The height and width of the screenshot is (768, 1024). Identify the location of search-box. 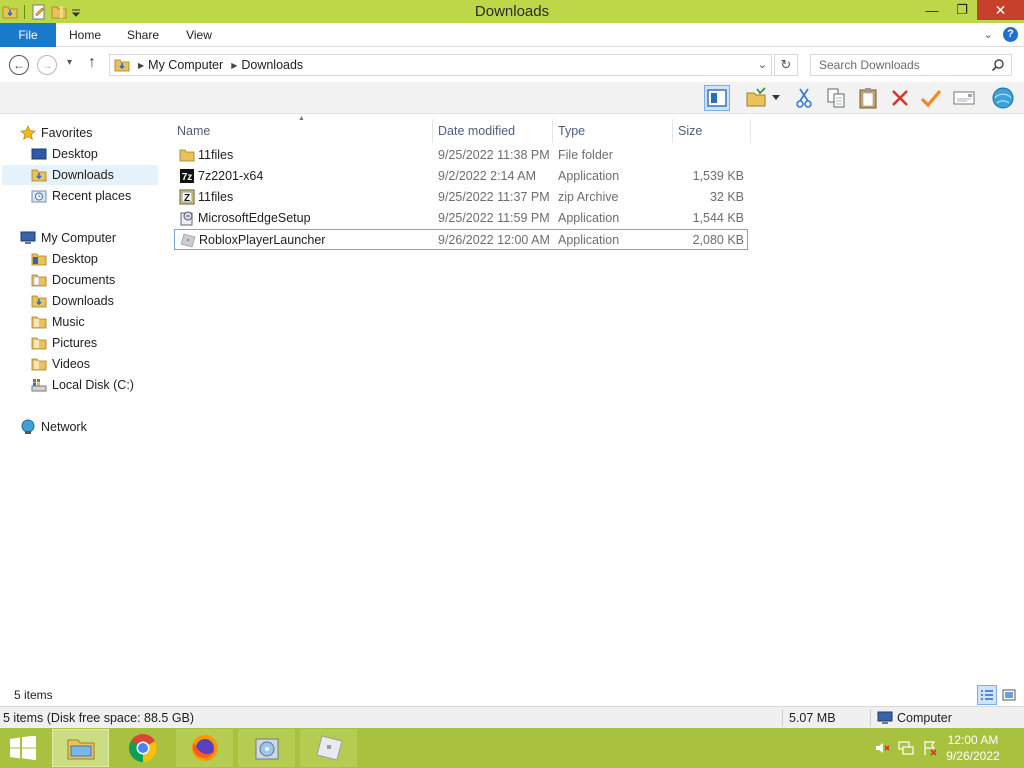
(911, 65).